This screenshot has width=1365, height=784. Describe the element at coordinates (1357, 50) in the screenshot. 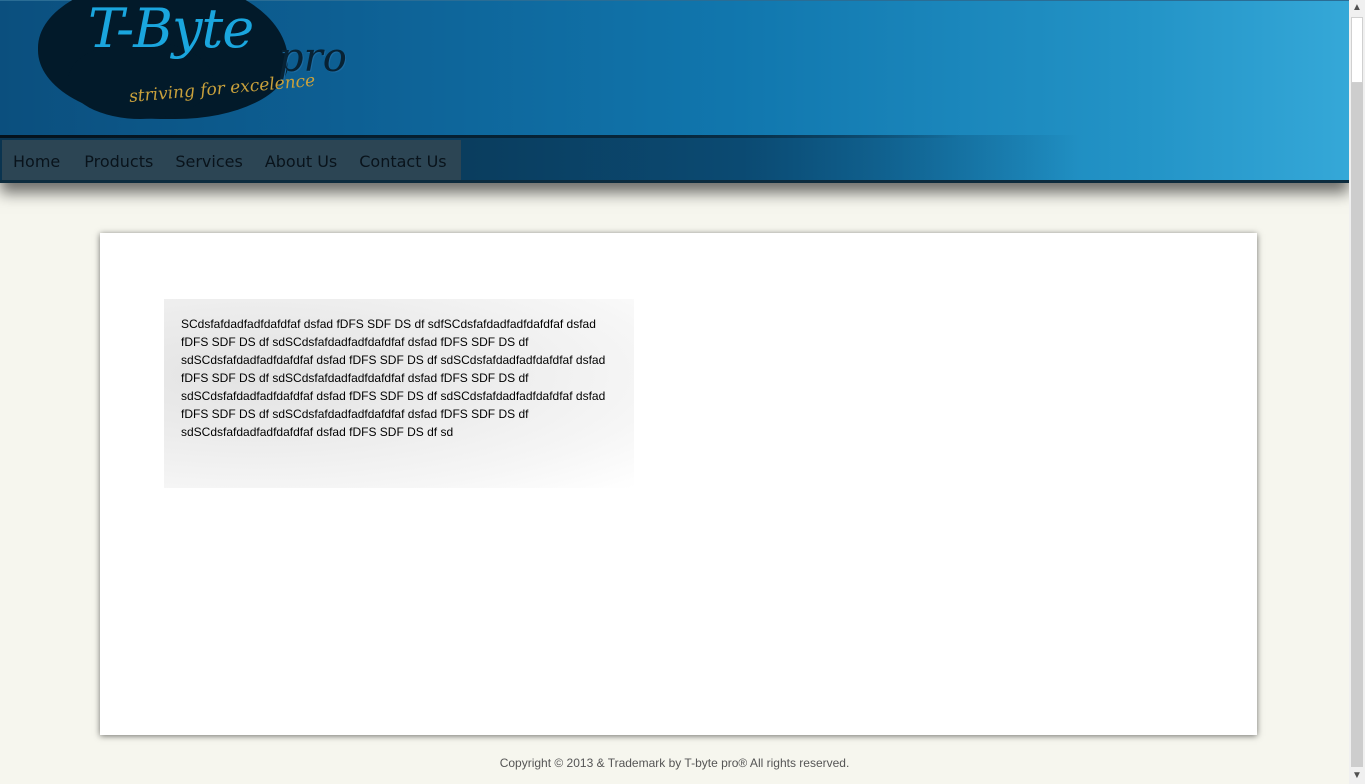

I see `scrollbar-thumb` at that location.